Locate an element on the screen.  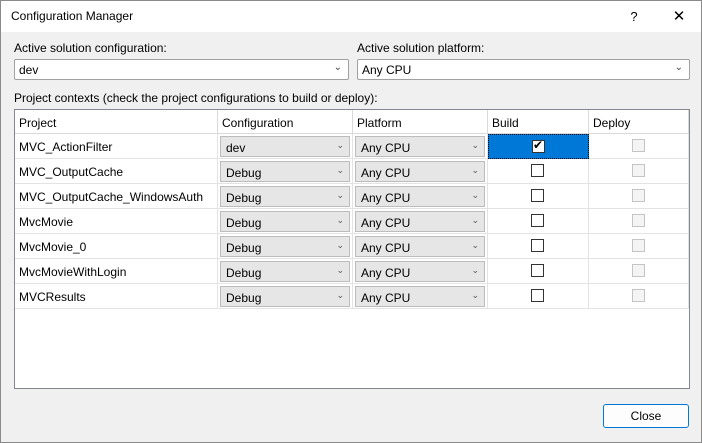
active-platform-dropdown: Any CPU ⌄ is located at coordinates (523, 69).